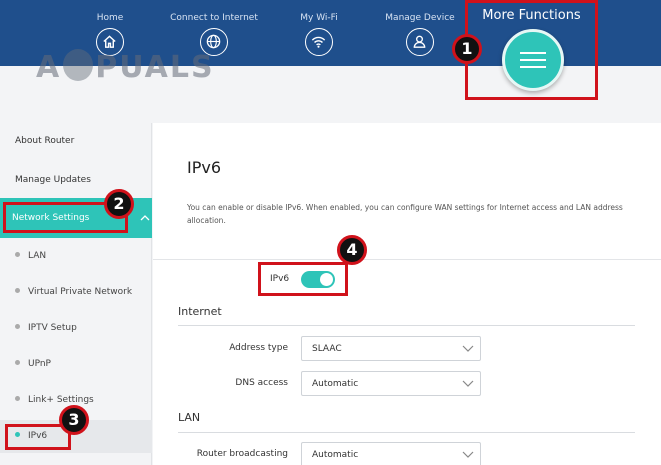  Describe the element at coordinates (125, 67) in the screenshot. I see `watermark-logo: A PUALS` at that location.